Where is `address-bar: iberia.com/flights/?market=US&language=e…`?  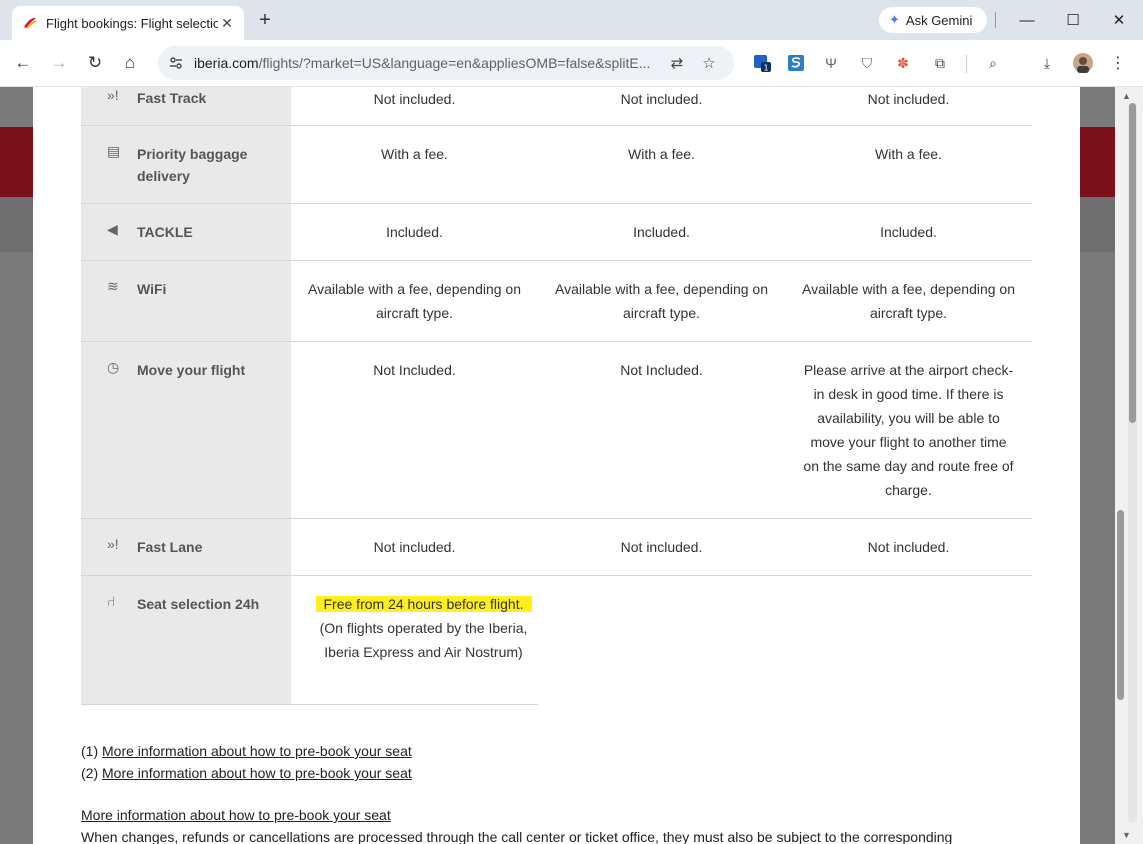 address-bar: iberia.com/flights/?market=US&language=e… is located at coordinates (446, 63).